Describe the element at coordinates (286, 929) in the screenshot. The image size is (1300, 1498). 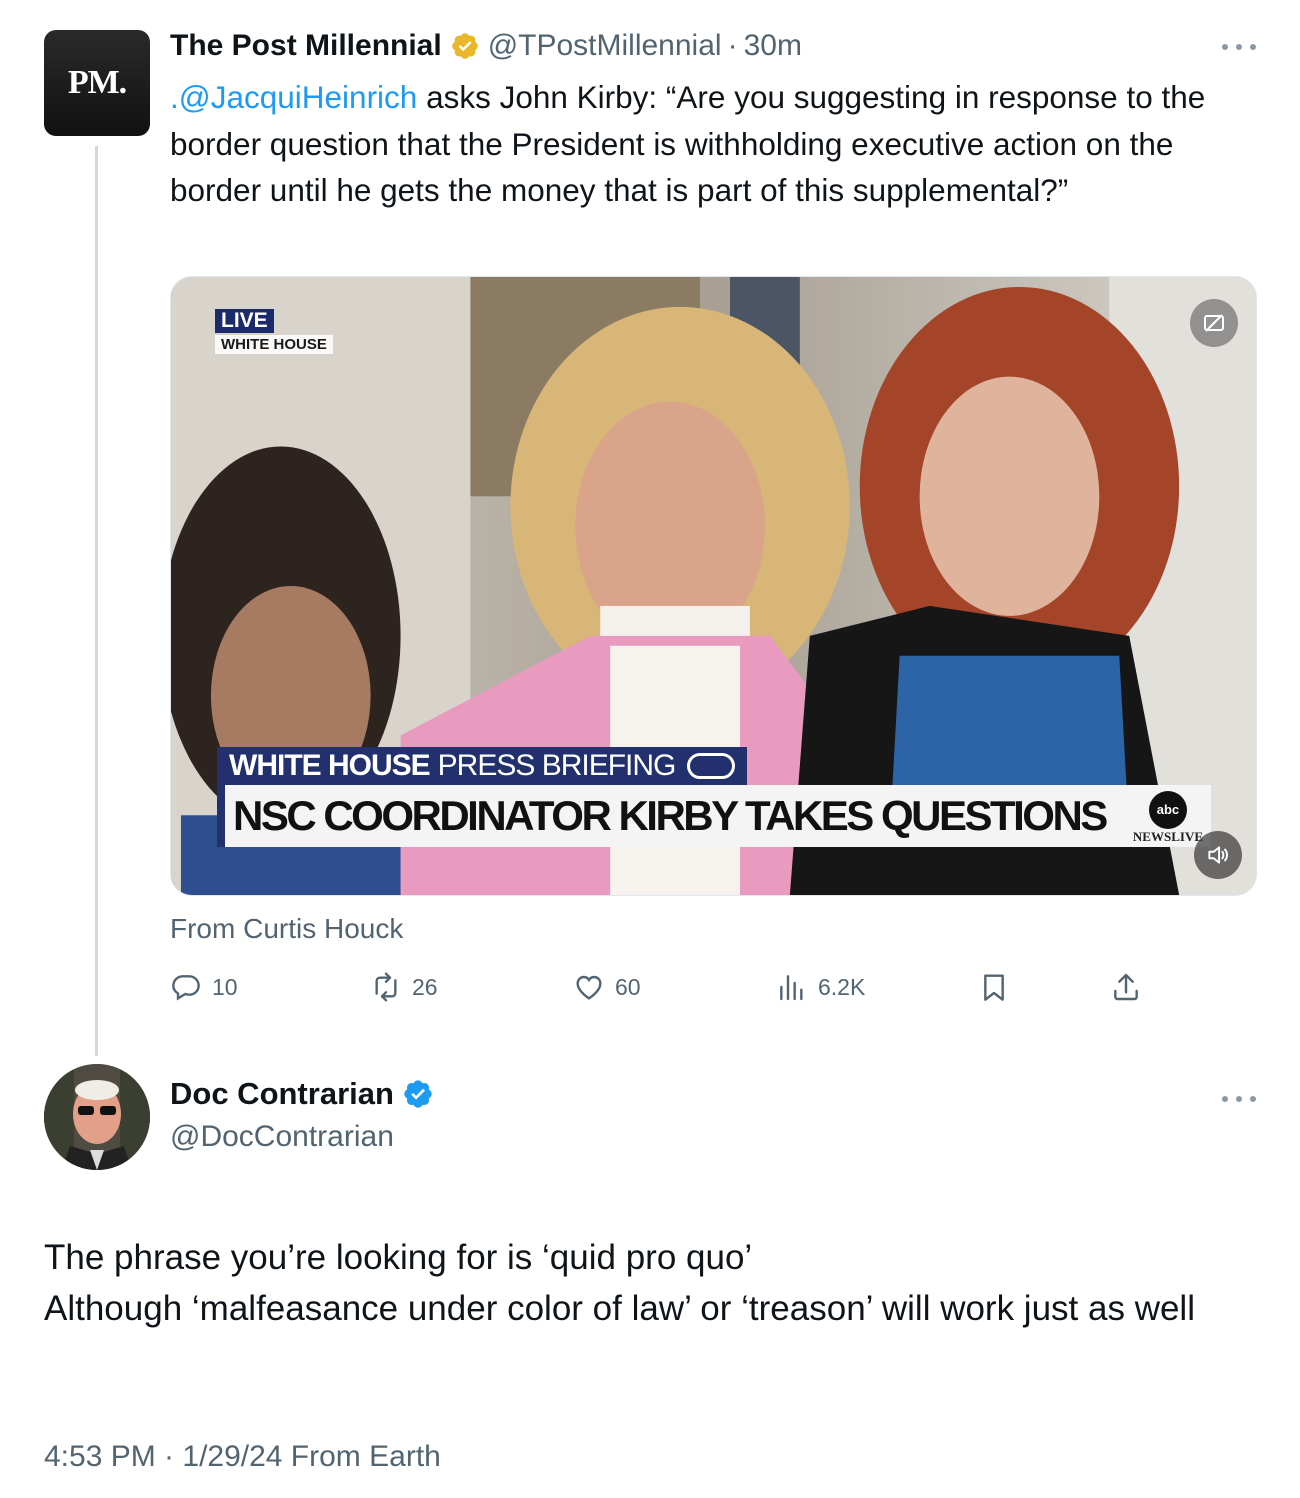
I see `video-attribution: From Curtis Houck` at that location.